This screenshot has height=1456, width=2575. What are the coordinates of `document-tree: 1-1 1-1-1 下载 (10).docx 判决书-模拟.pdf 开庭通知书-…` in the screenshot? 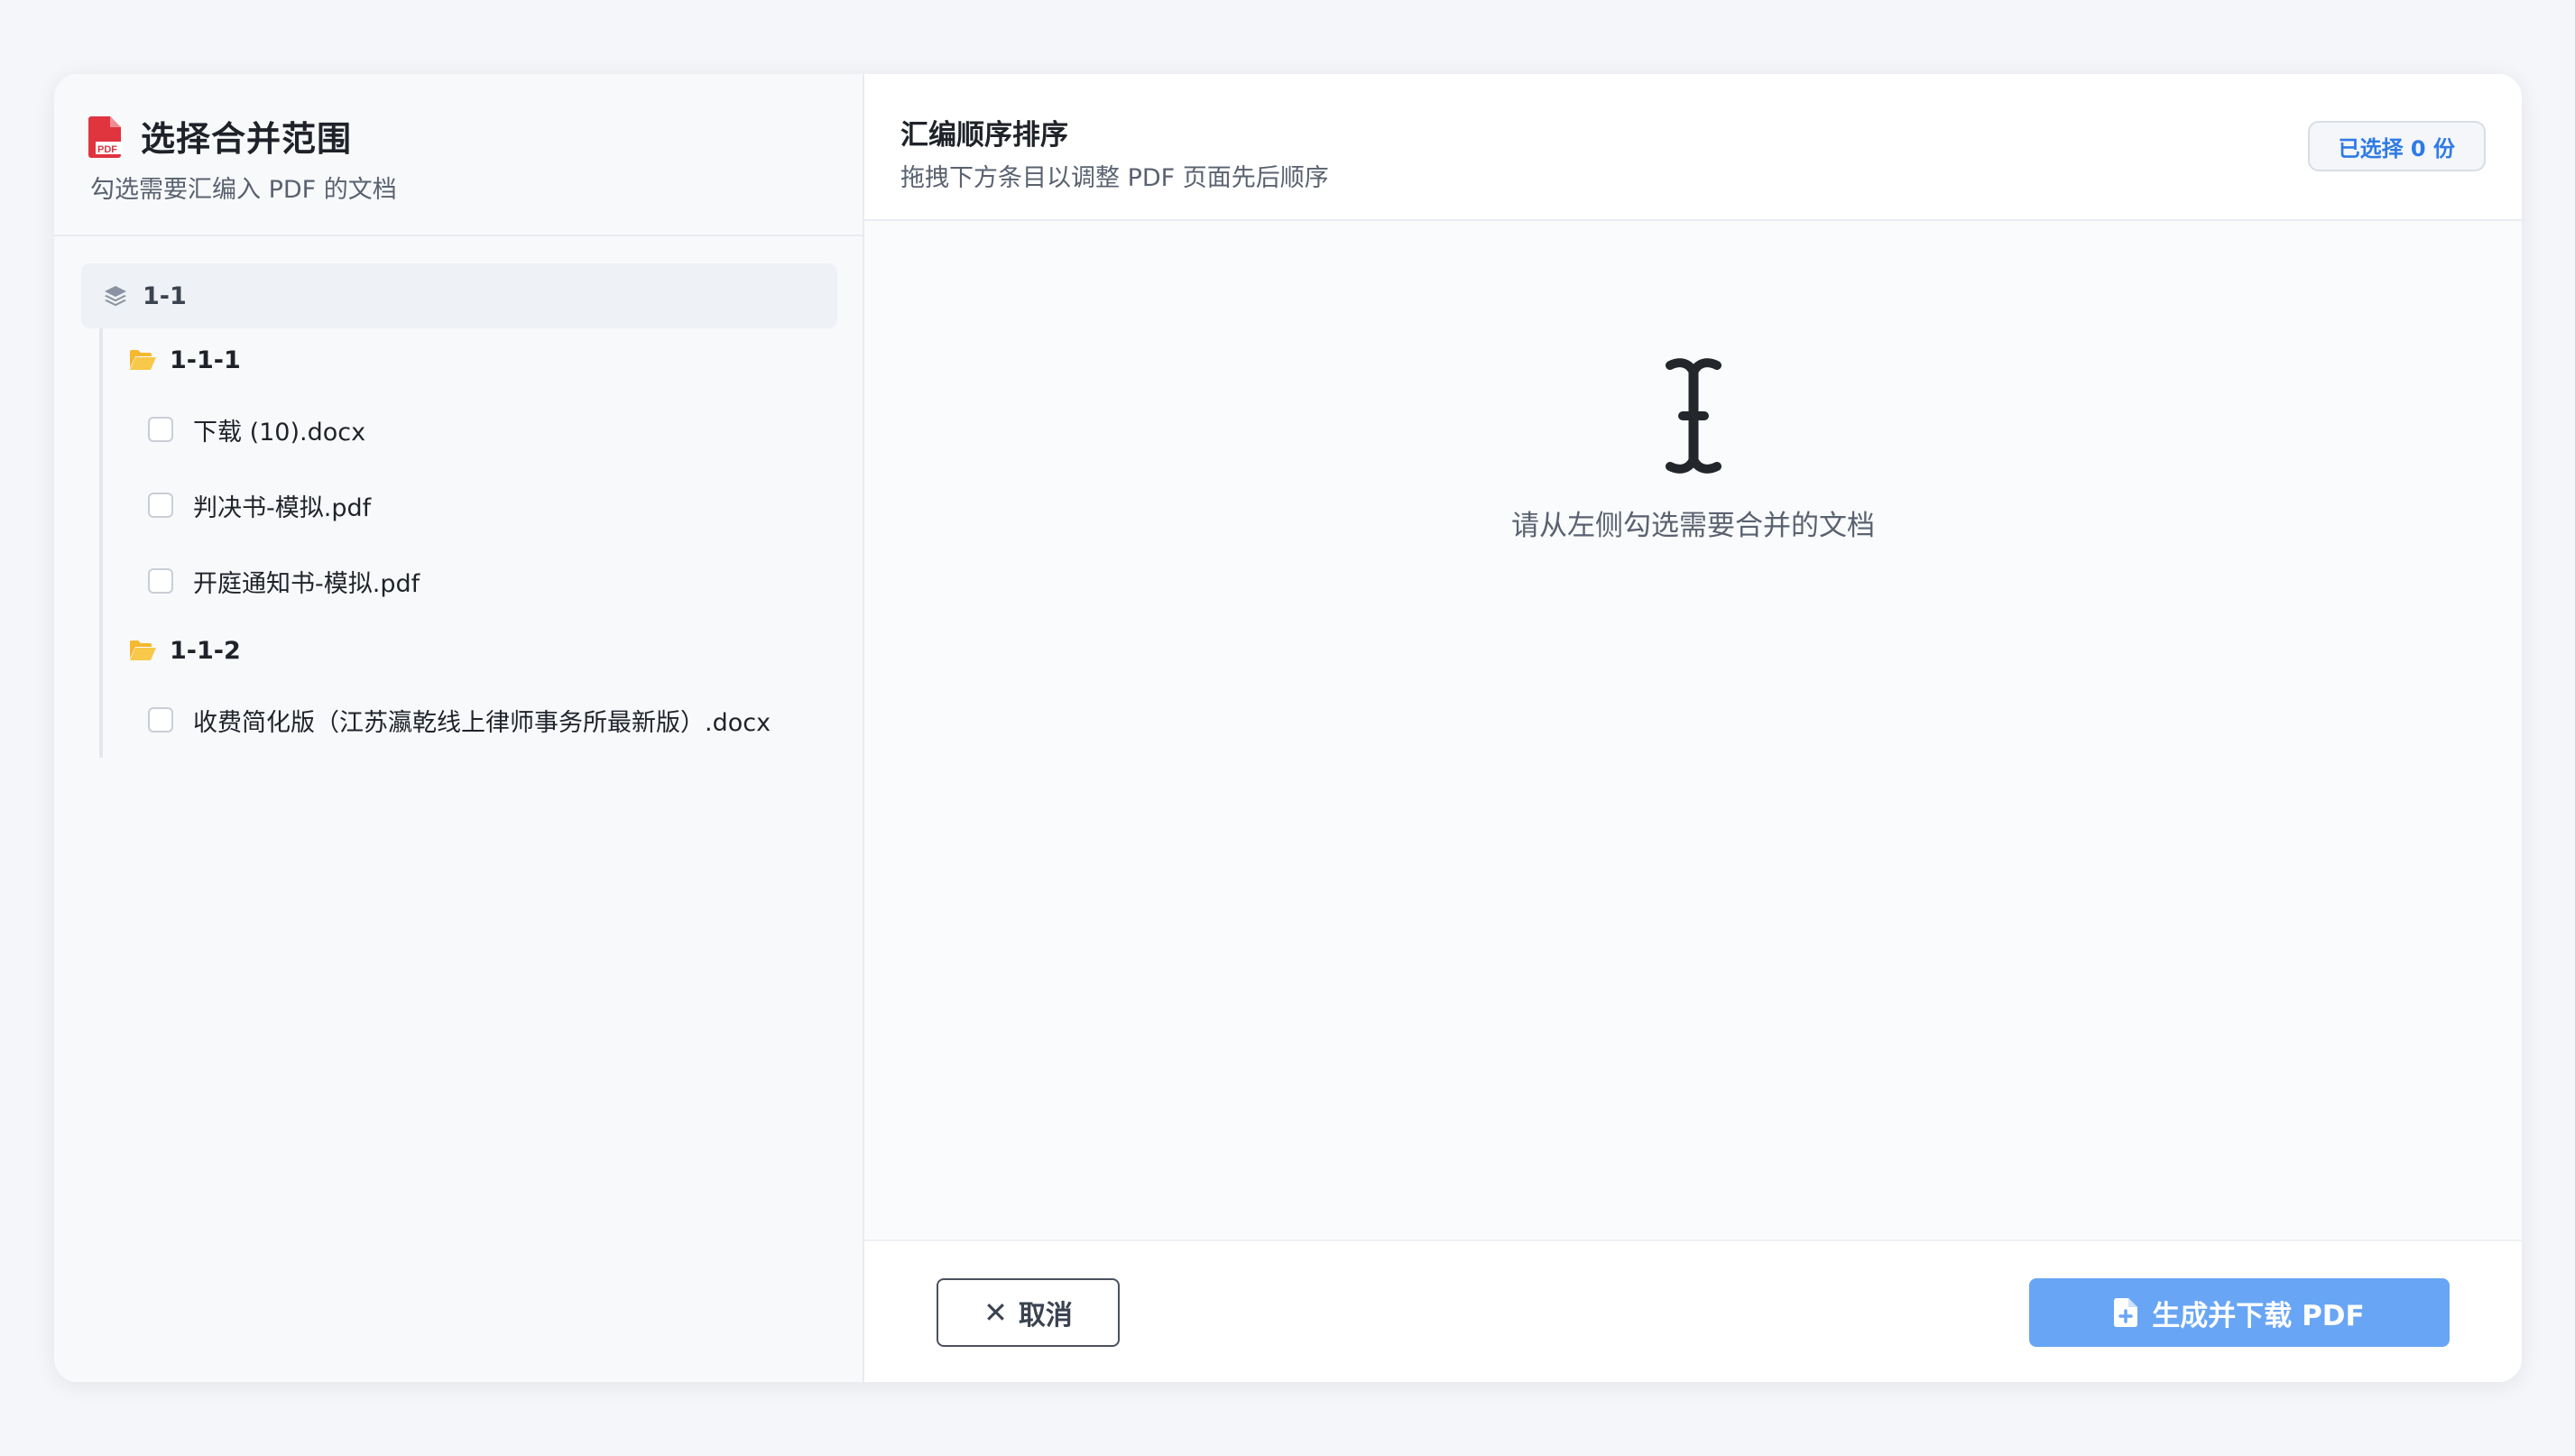 It's located at (458, 497).